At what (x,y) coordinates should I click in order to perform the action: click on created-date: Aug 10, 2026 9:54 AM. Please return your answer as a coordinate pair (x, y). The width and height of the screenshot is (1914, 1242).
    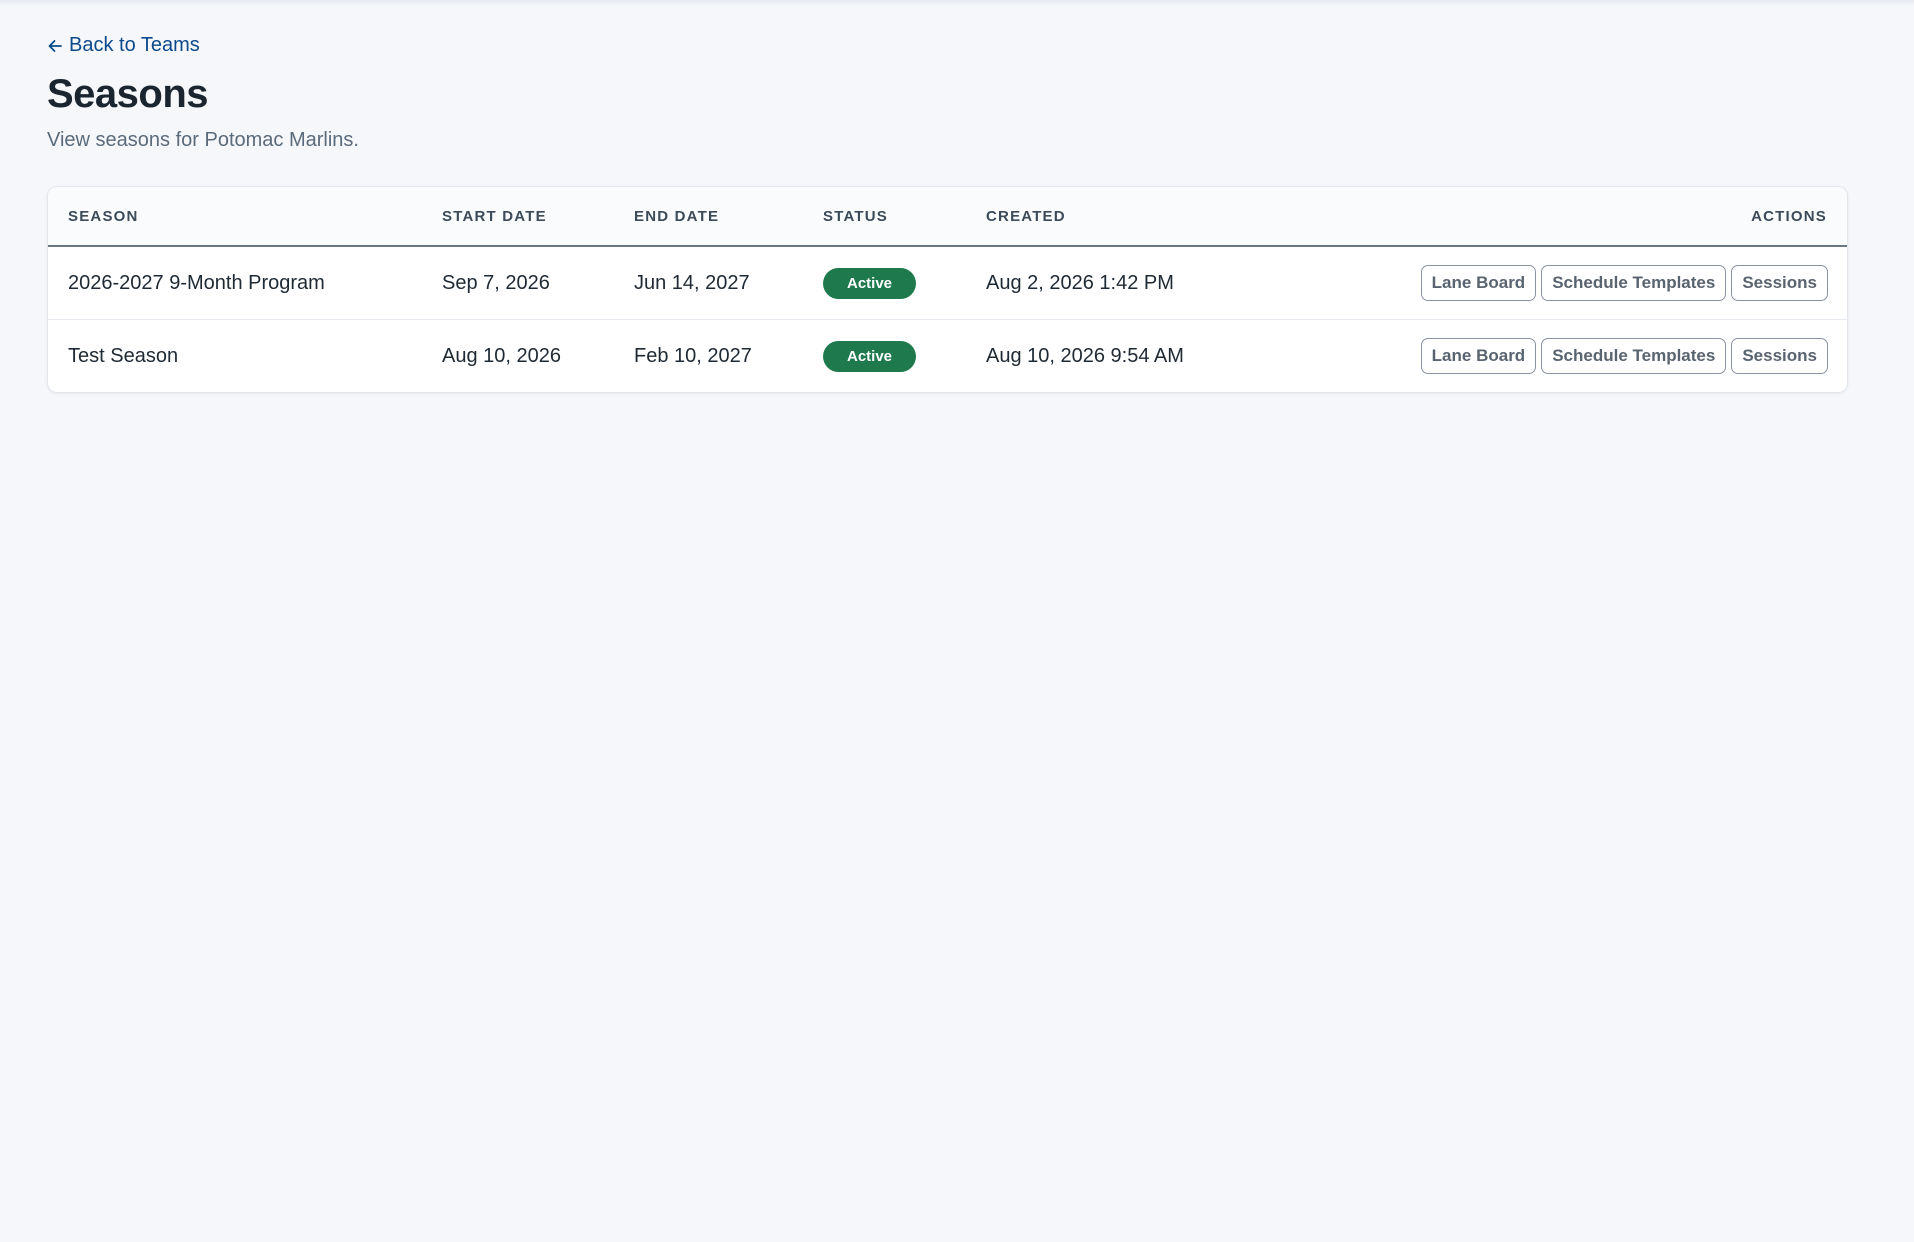
    Looking at the image, I should click on (1085, 355).